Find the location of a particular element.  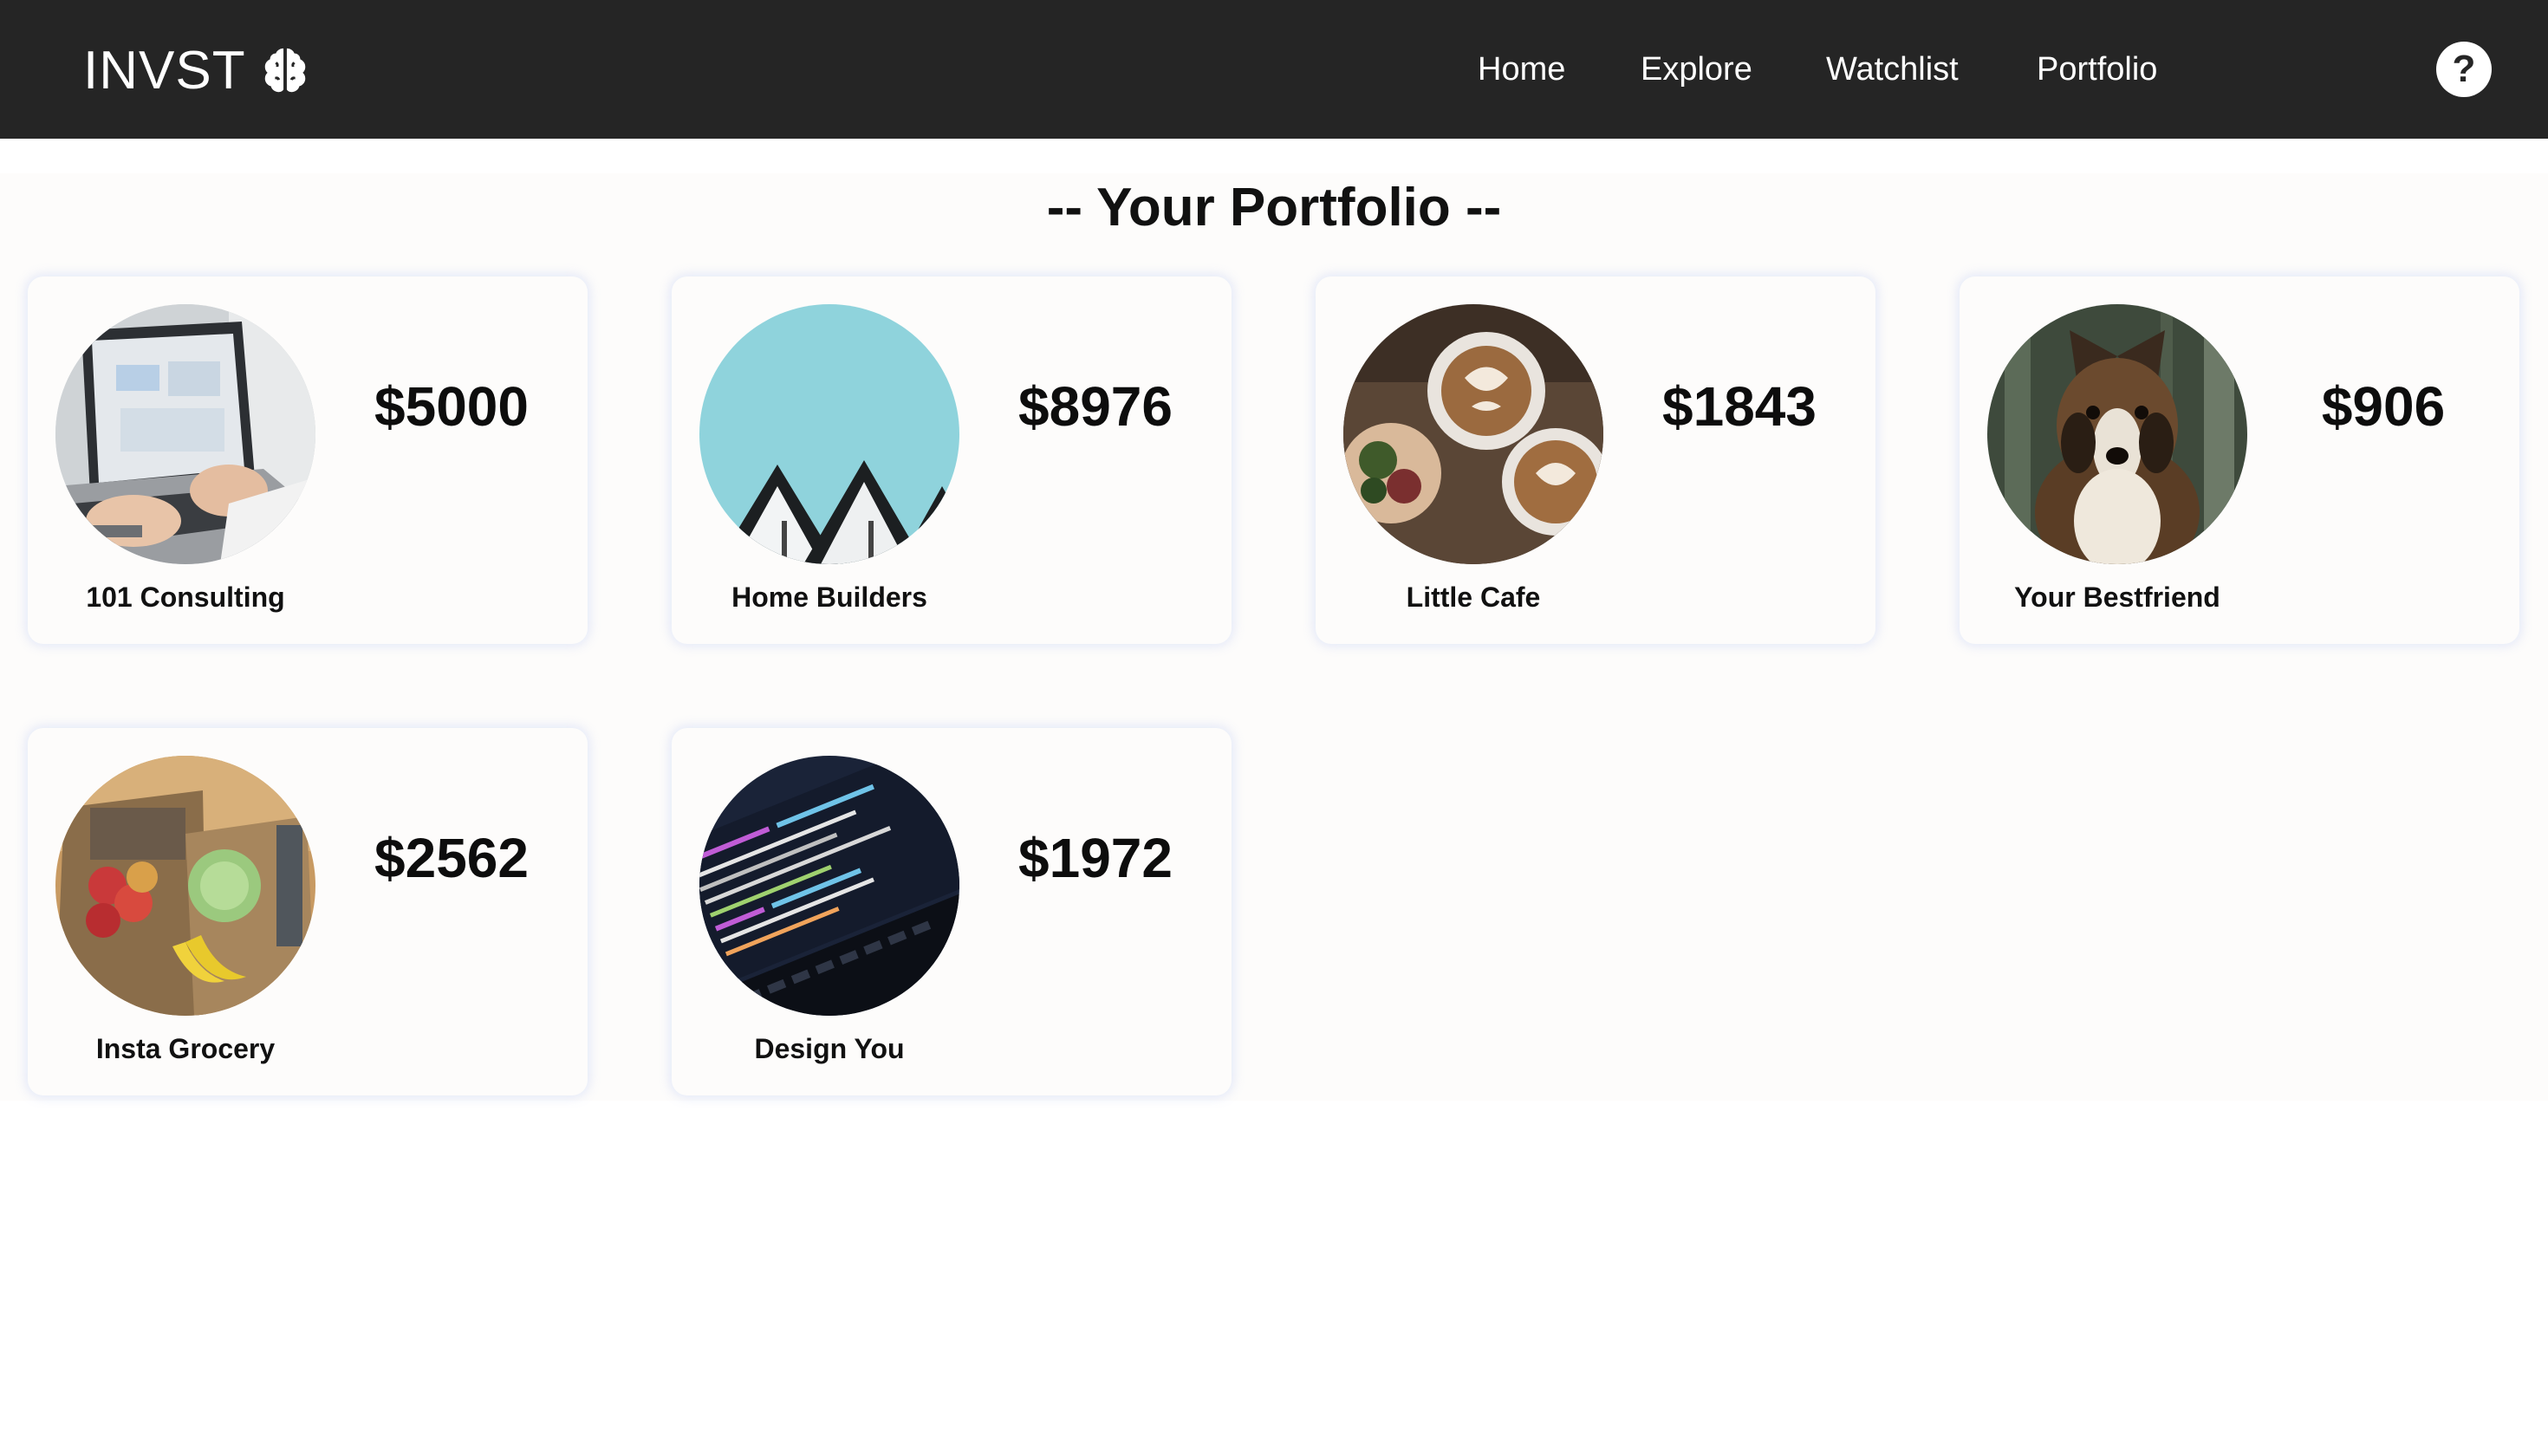

latte-coffee-photo is located at coordinates (1473, 434).